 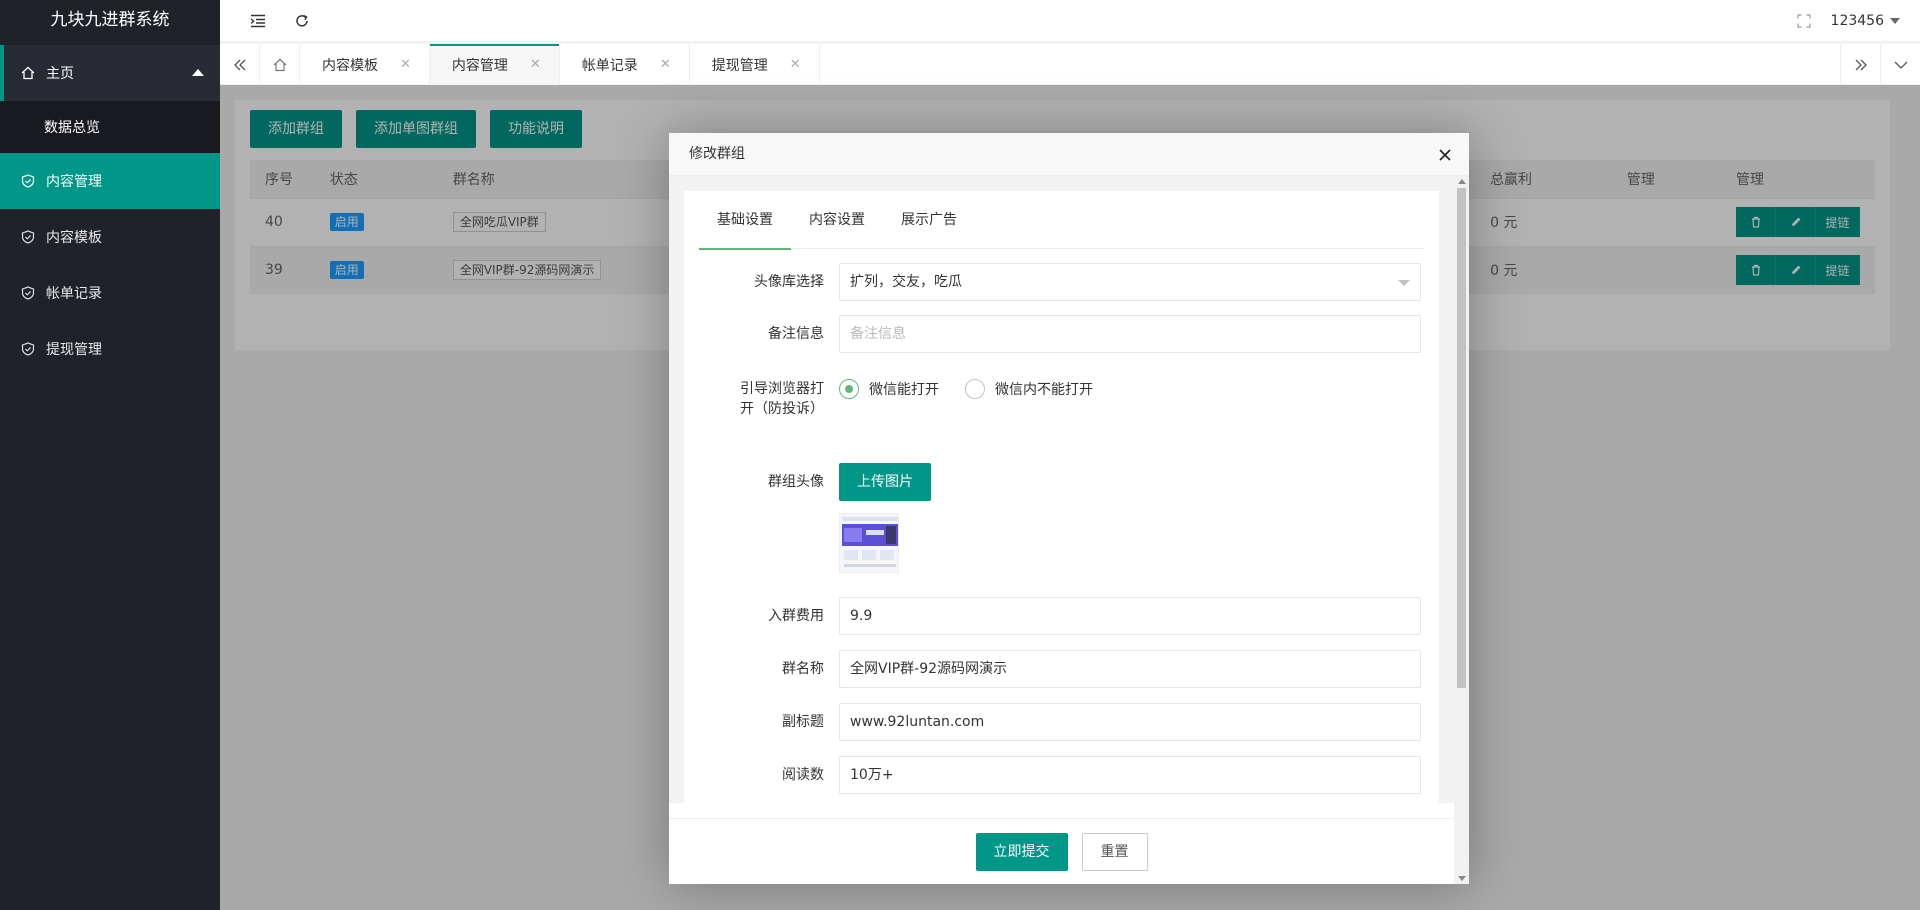 What do you see at coordinates (1130, 282) in the screenshot?
I see `avatar-lib-select: 扩列，交友，吃瓜` at bounding box center [1130, 282].